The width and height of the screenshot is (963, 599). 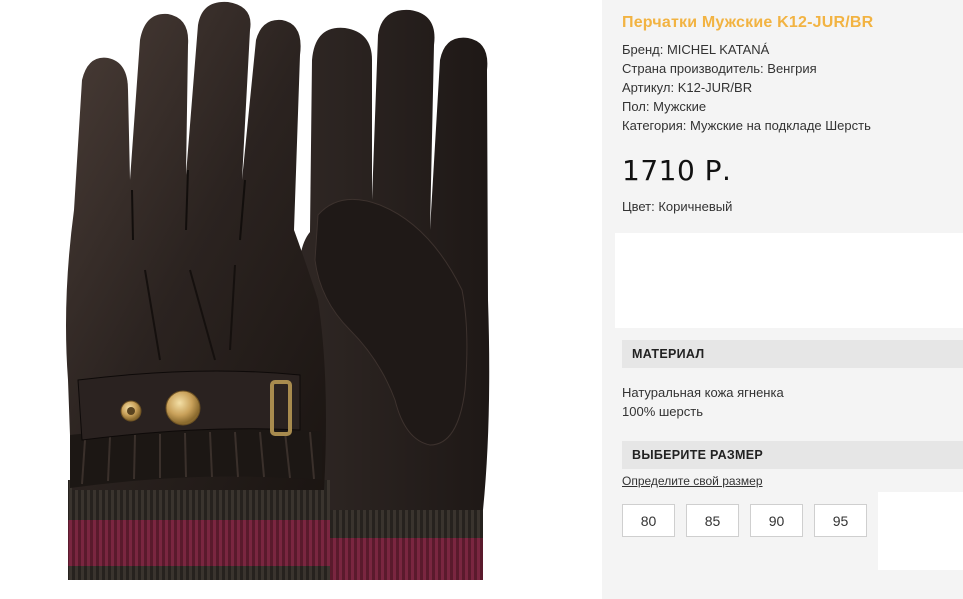 I want to click on spec-gender: Пол: Мужские, so click(x=664, y=106).